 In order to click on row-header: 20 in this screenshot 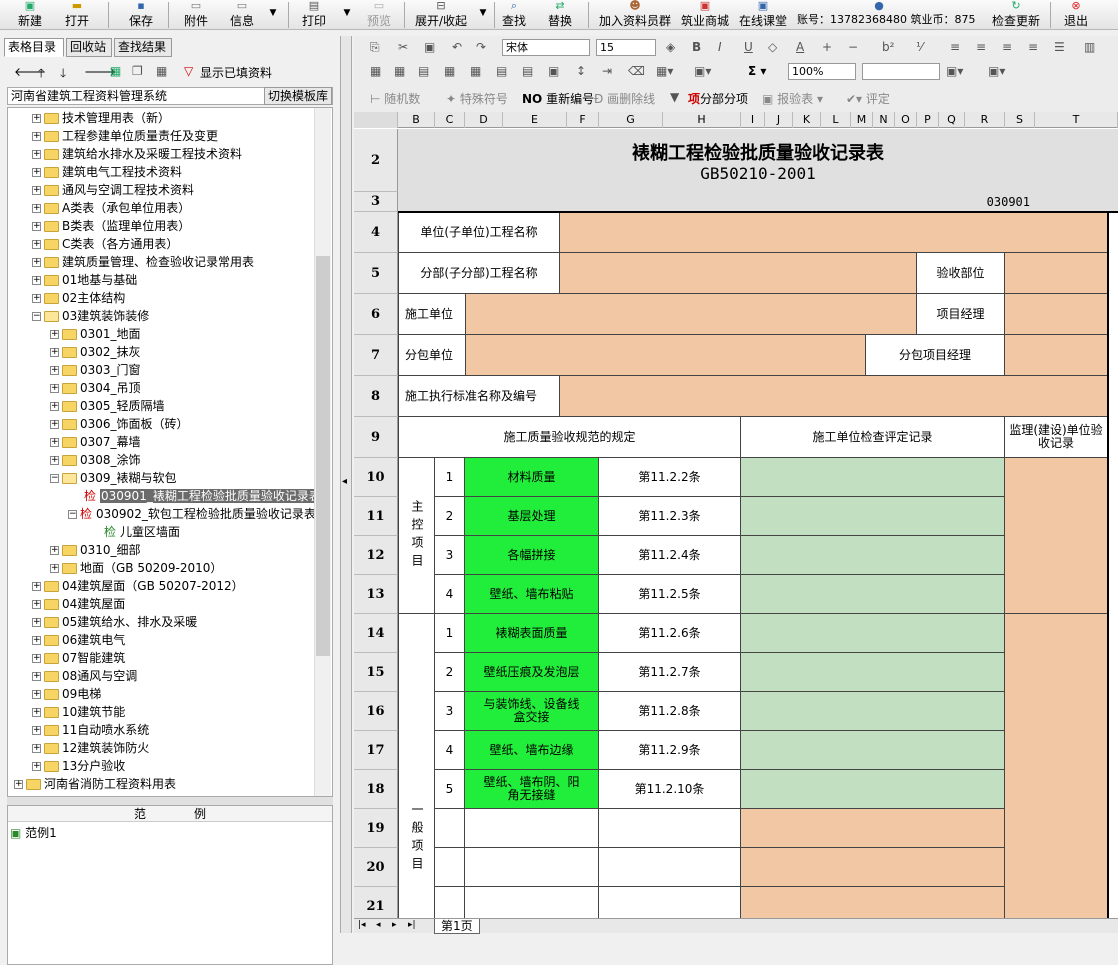, I will do `click(376, 867)`.